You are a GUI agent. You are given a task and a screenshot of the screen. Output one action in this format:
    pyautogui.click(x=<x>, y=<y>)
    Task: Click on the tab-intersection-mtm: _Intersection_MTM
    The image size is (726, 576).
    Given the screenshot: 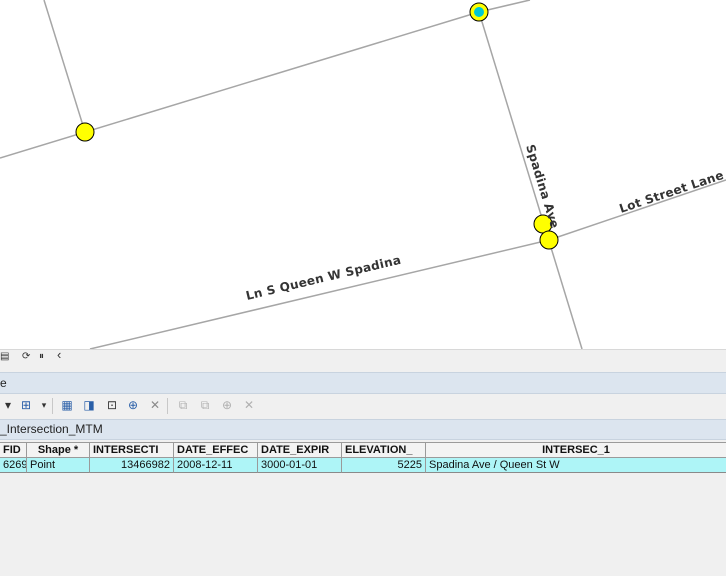 What is the action you would take?
    pyautogui.click(x=51, y=429)
    